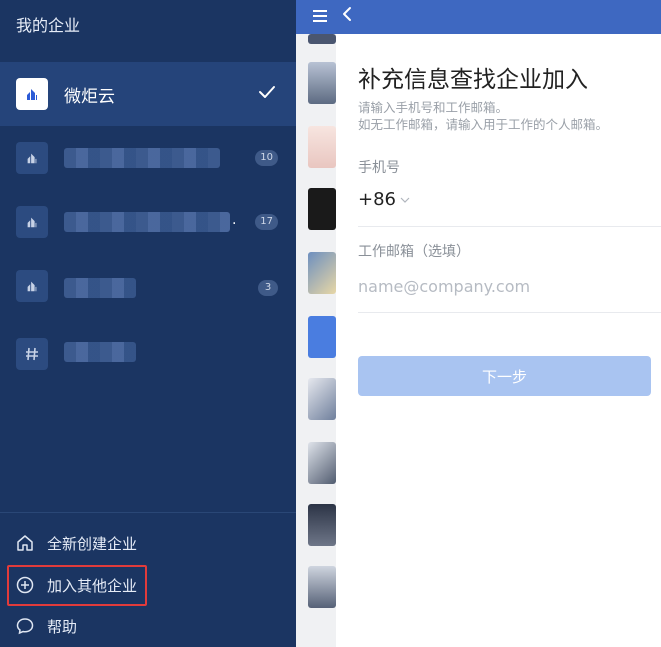  I want to click on drawer-divider, so click(148, 512).